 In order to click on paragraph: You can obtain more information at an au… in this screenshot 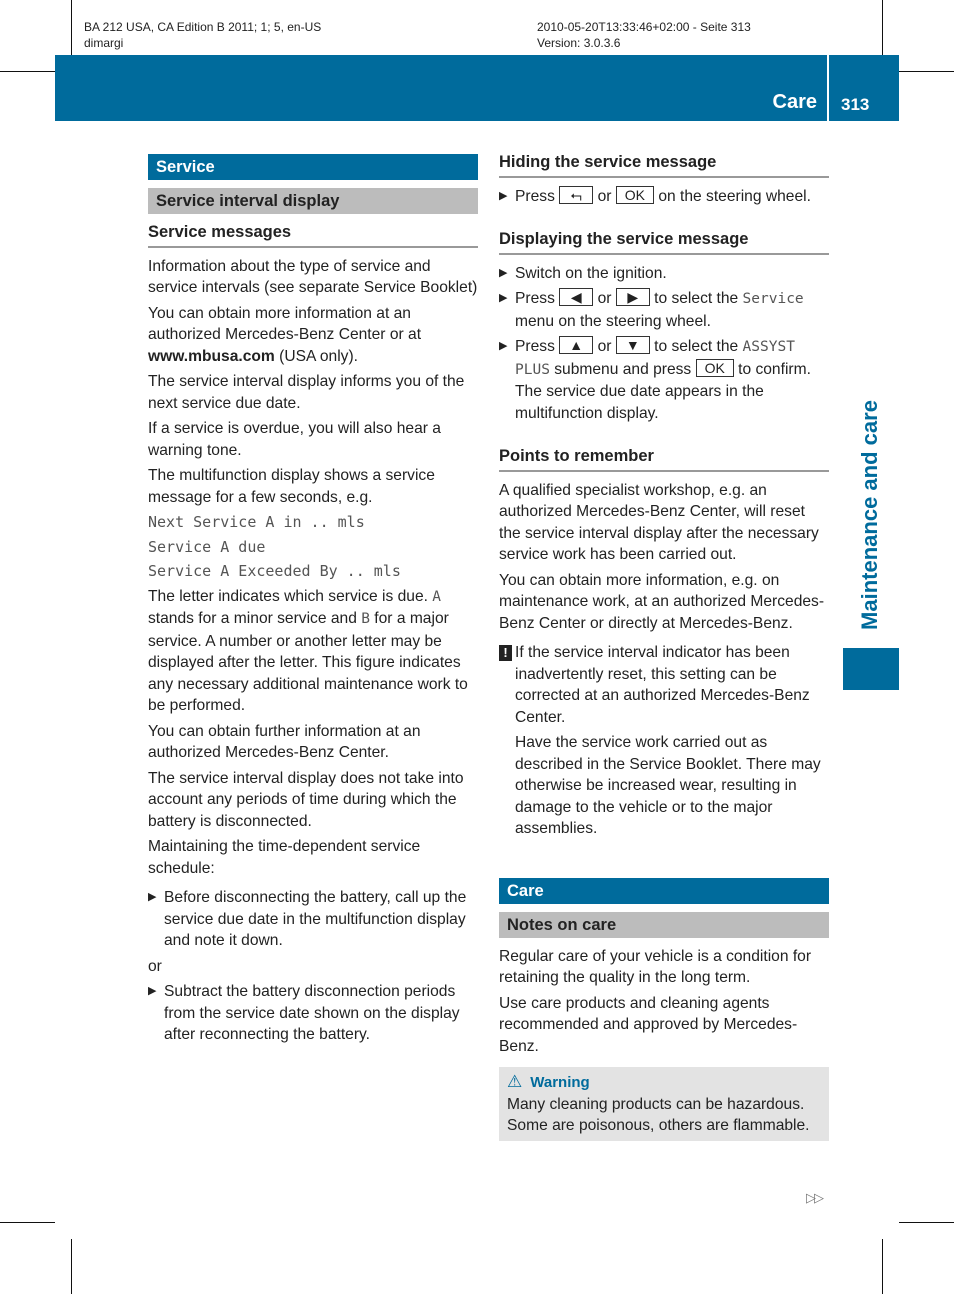, I will do `click(313, 335)`.